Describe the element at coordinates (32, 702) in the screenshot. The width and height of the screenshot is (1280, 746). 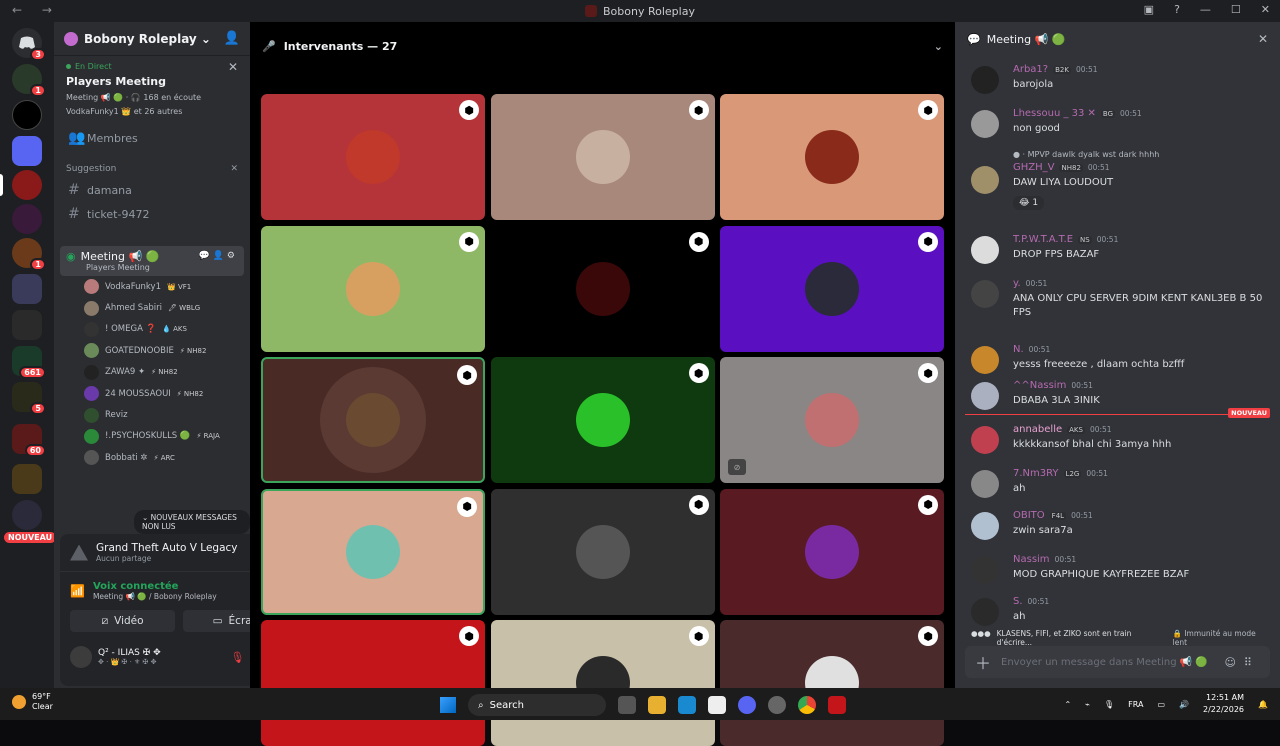
I see `weather-widget: 69°F Clear` at that location.